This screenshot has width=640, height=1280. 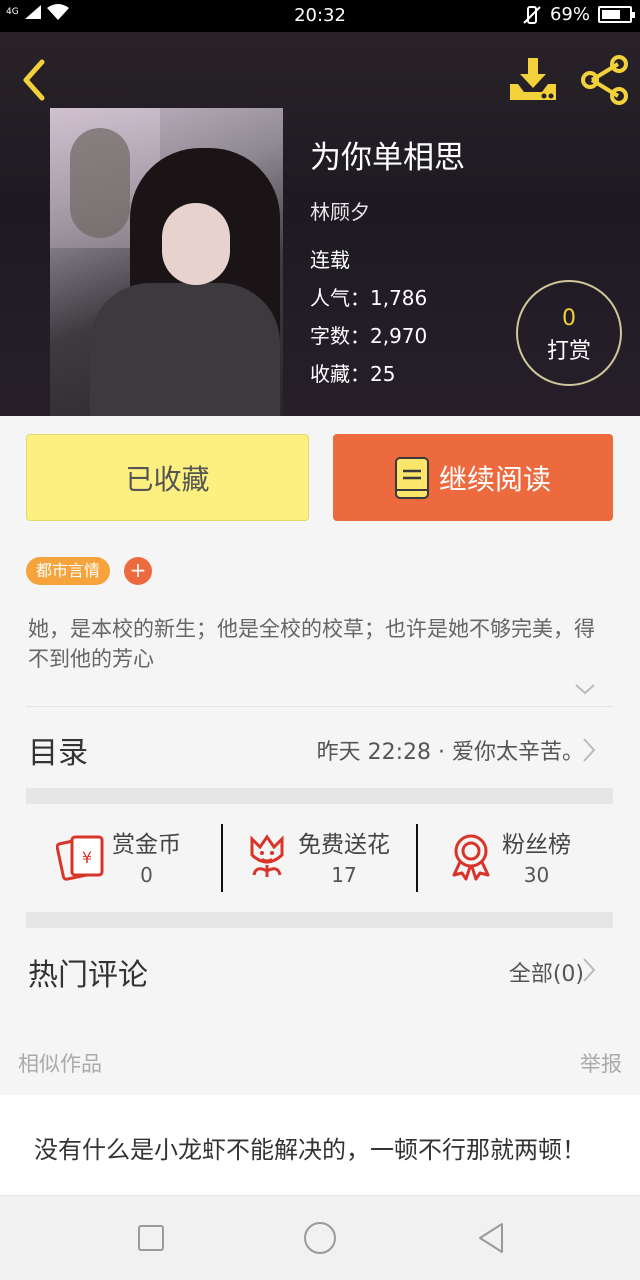 I want to click on medal-icon, so click(x=471, y=857).